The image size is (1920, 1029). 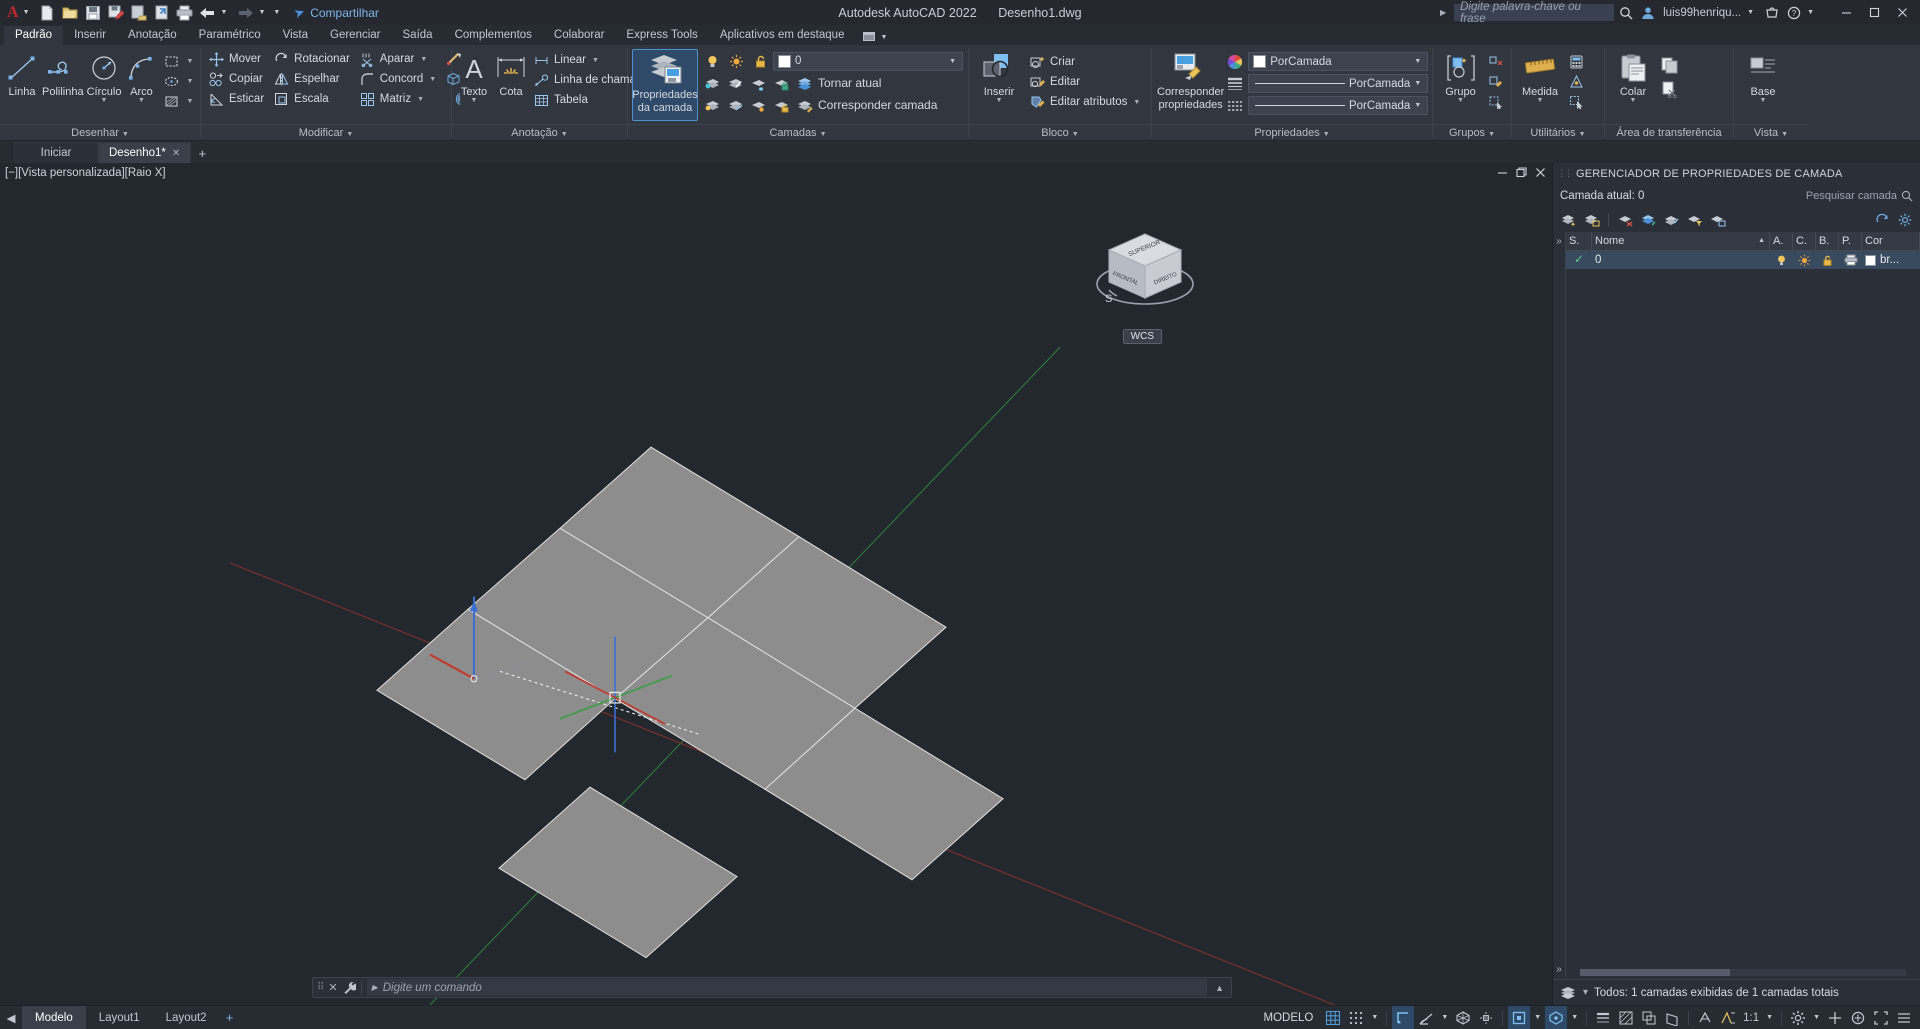 I want to click on panel-utilitarios-chevron-icon: ▼, so click(x=1582, y=134).